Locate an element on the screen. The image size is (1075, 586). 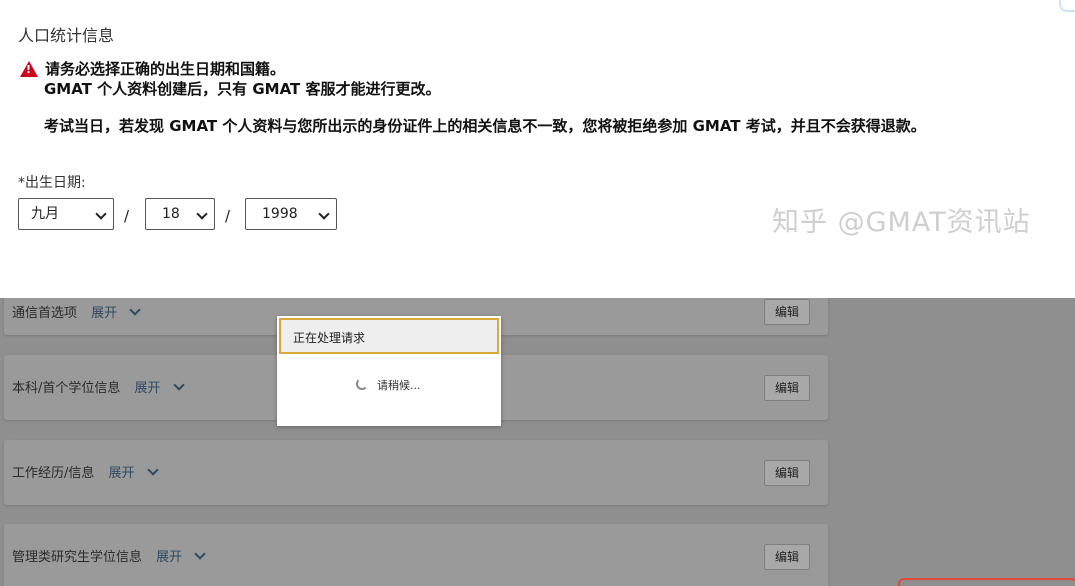
dialog-title: 正在处理请求 is located at coordinates (329, 338).